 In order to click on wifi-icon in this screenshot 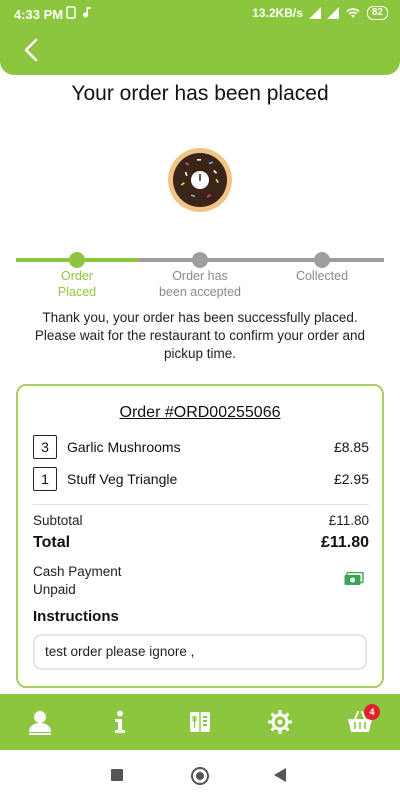, I will do `click(353, 13)`.